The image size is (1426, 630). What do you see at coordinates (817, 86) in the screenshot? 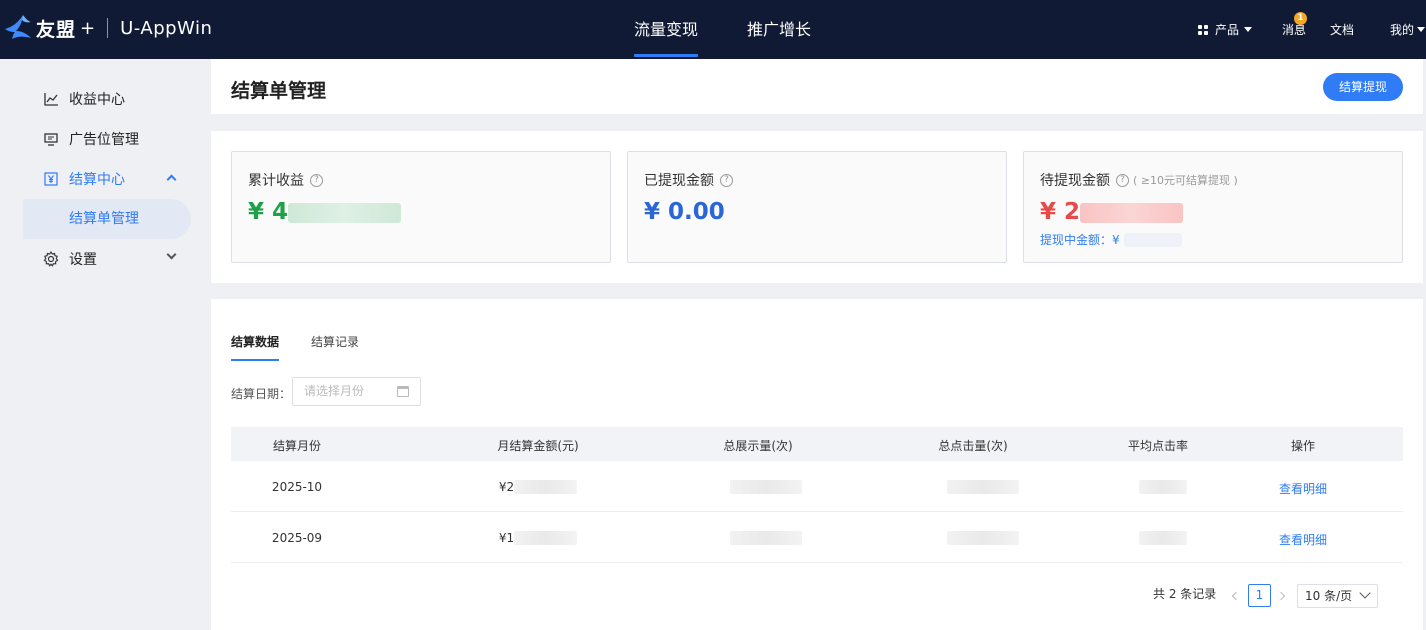
I see `page-header: 结算单管理 结算提现` at bounding box center [817, 86].